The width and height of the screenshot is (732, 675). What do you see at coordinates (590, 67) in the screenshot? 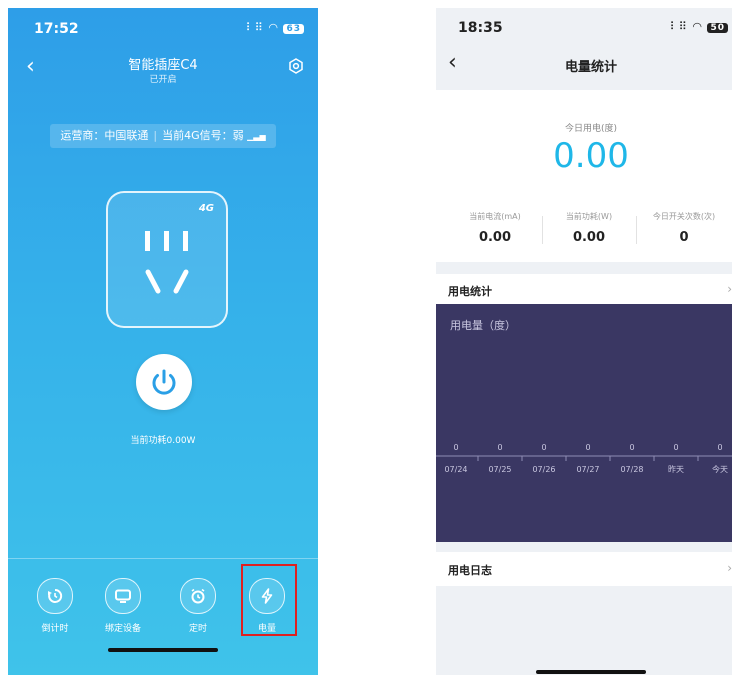
I see `page-title: 电量统计` at bounding box center [590, 67].